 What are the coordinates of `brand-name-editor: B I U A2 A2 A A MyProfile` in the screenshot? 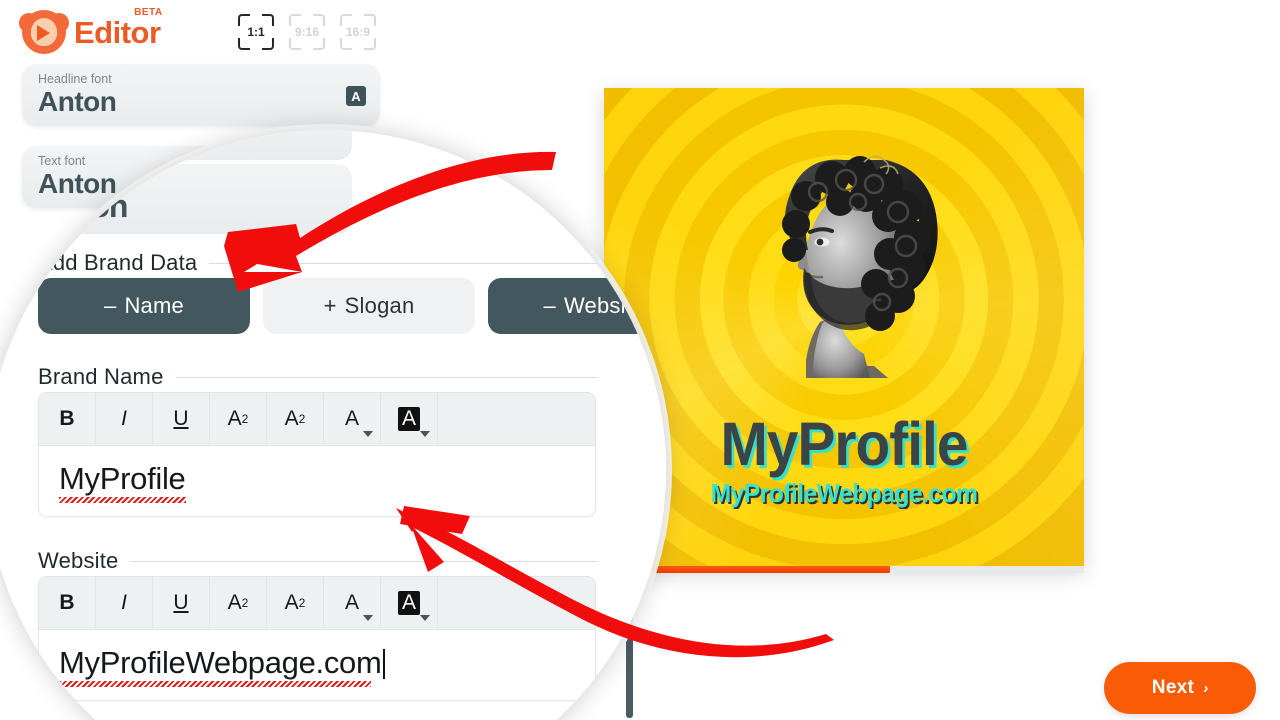 It's located at (317, 454).